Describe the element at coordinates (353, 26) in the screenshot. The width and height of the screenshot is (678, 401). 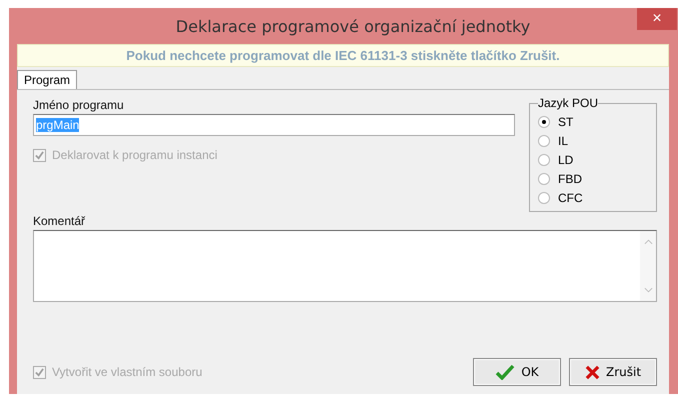
I see `window-title: Deklarace programové organizační jednotky` at that location.